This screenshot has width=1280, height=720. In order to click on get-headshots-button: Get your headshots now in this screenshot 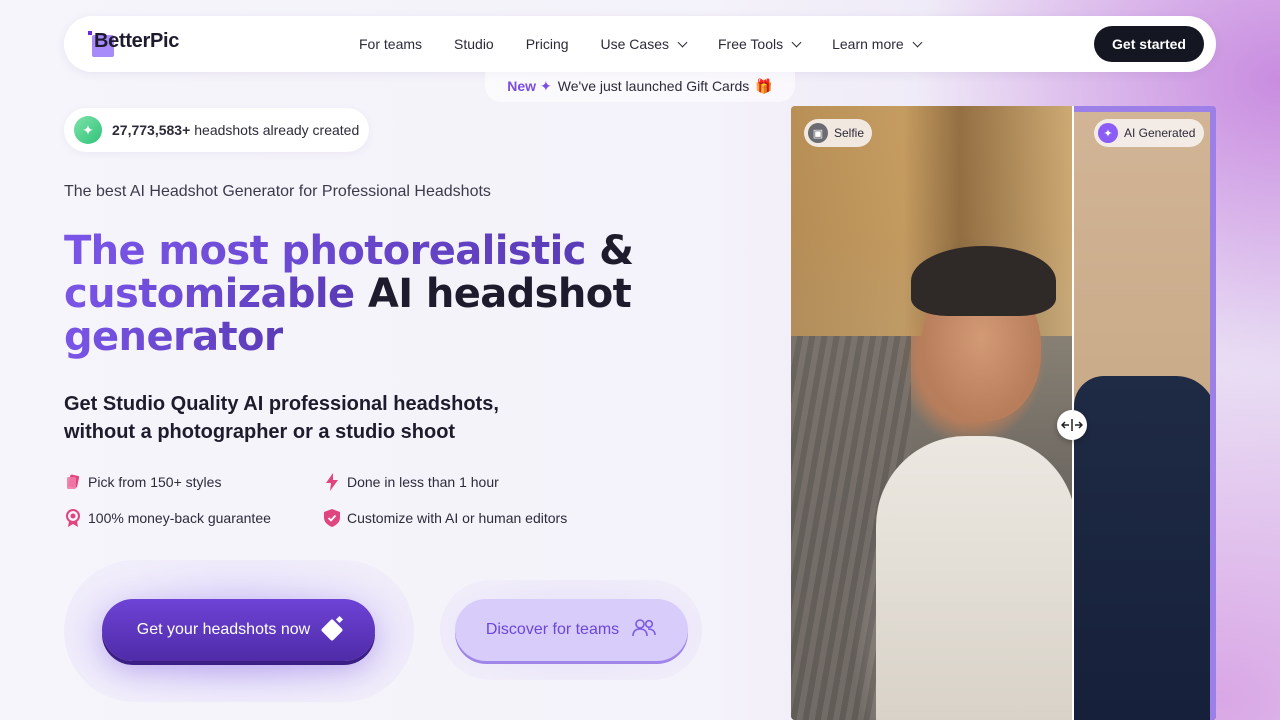, I will do `click(238, 630)`.